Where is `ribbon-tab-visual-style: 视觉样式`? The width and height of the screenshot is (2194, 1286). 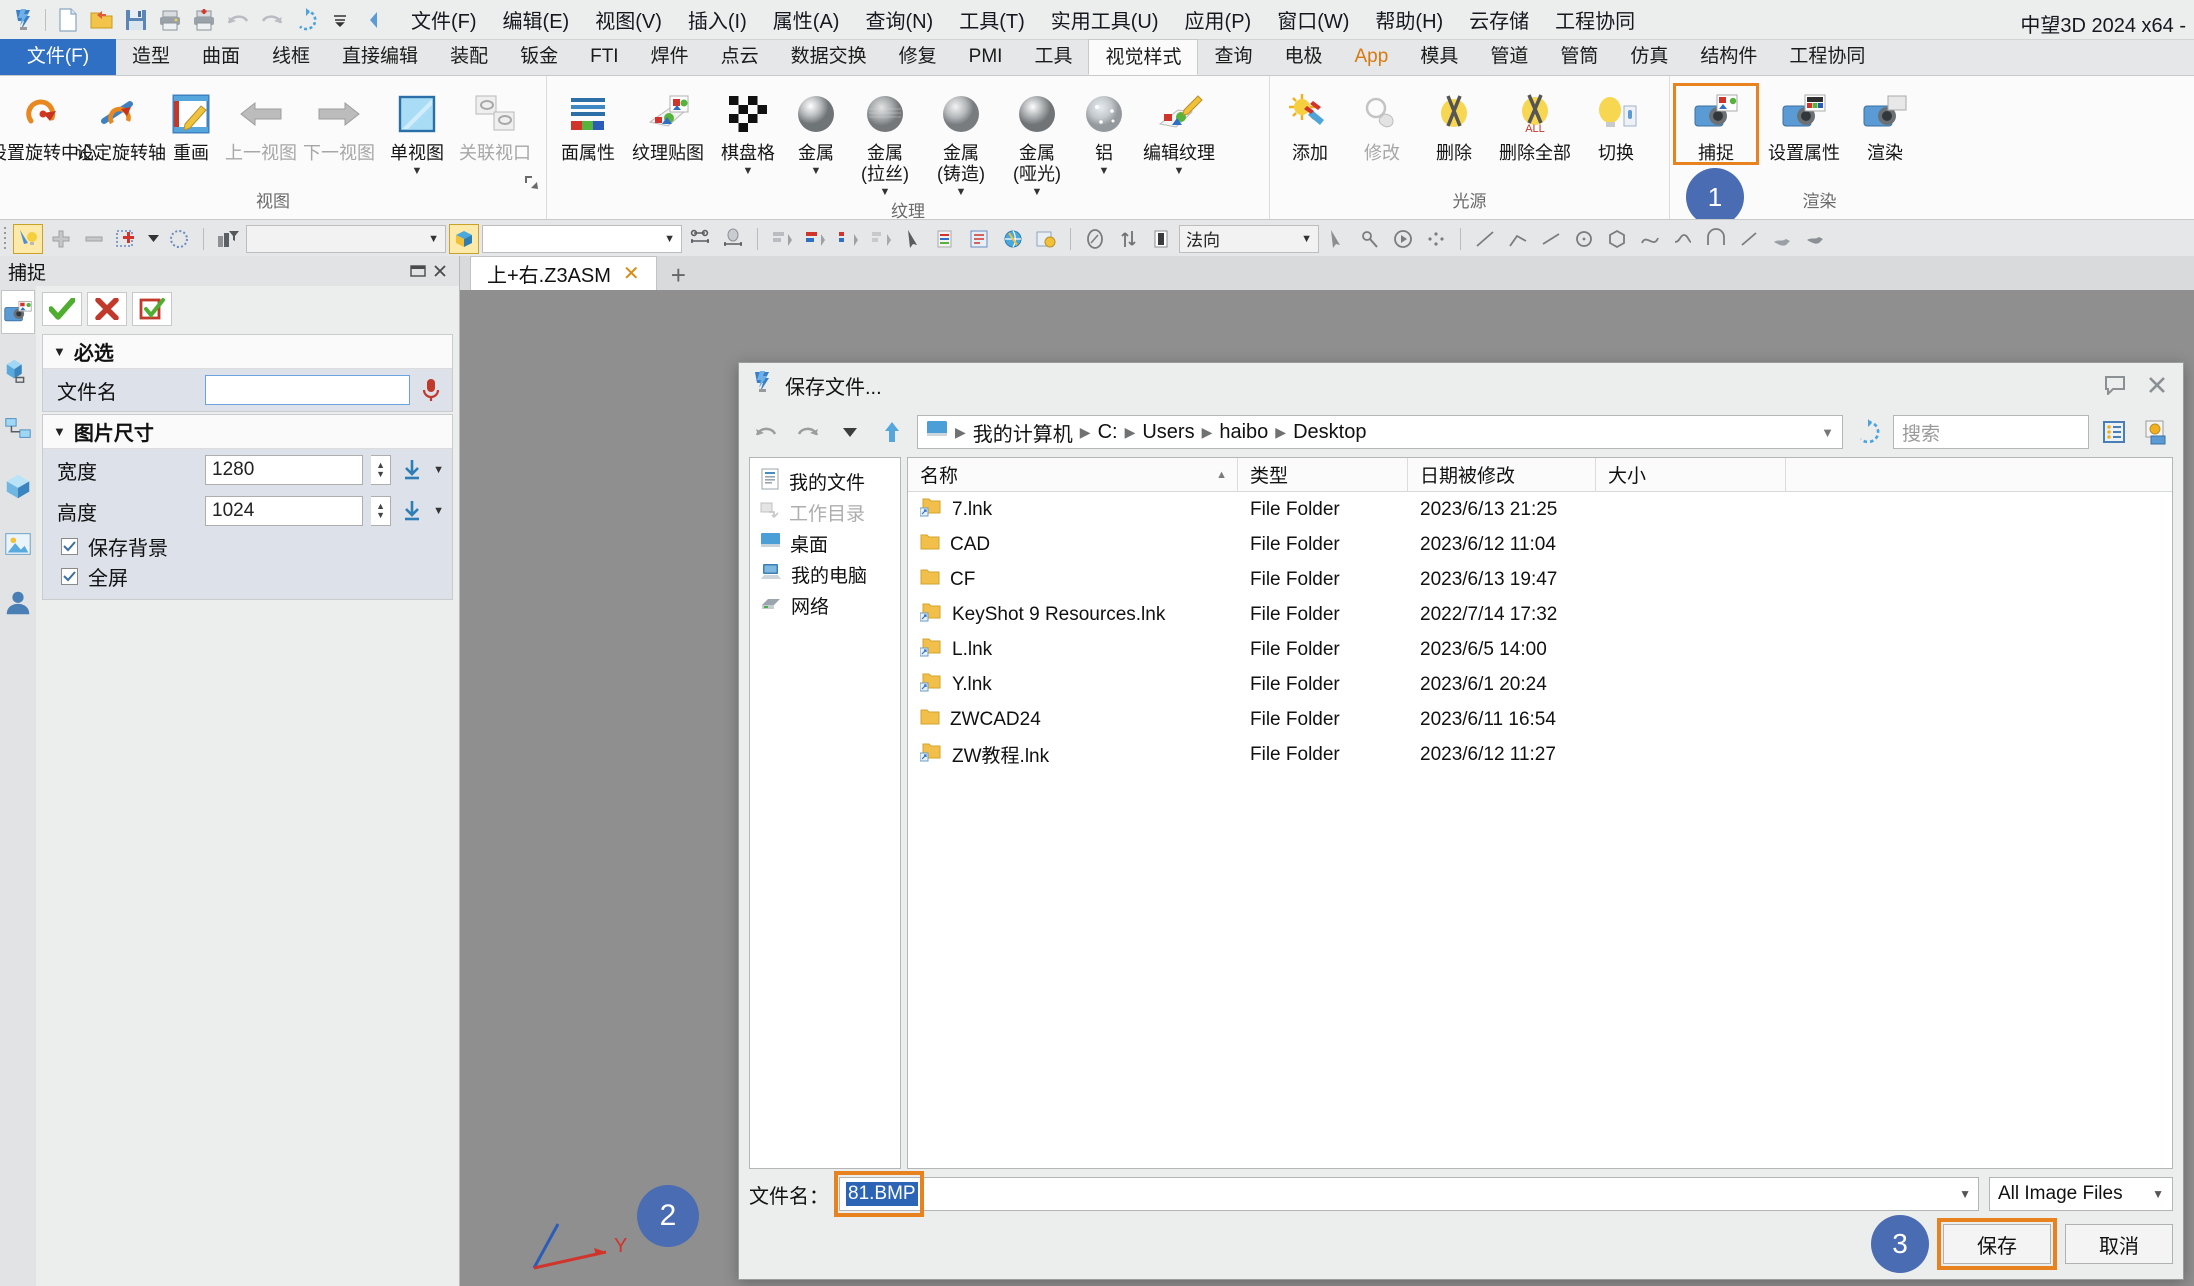 ribbon-tab-visual-style: 视觉样式 is located at coordinates (1143, 57).